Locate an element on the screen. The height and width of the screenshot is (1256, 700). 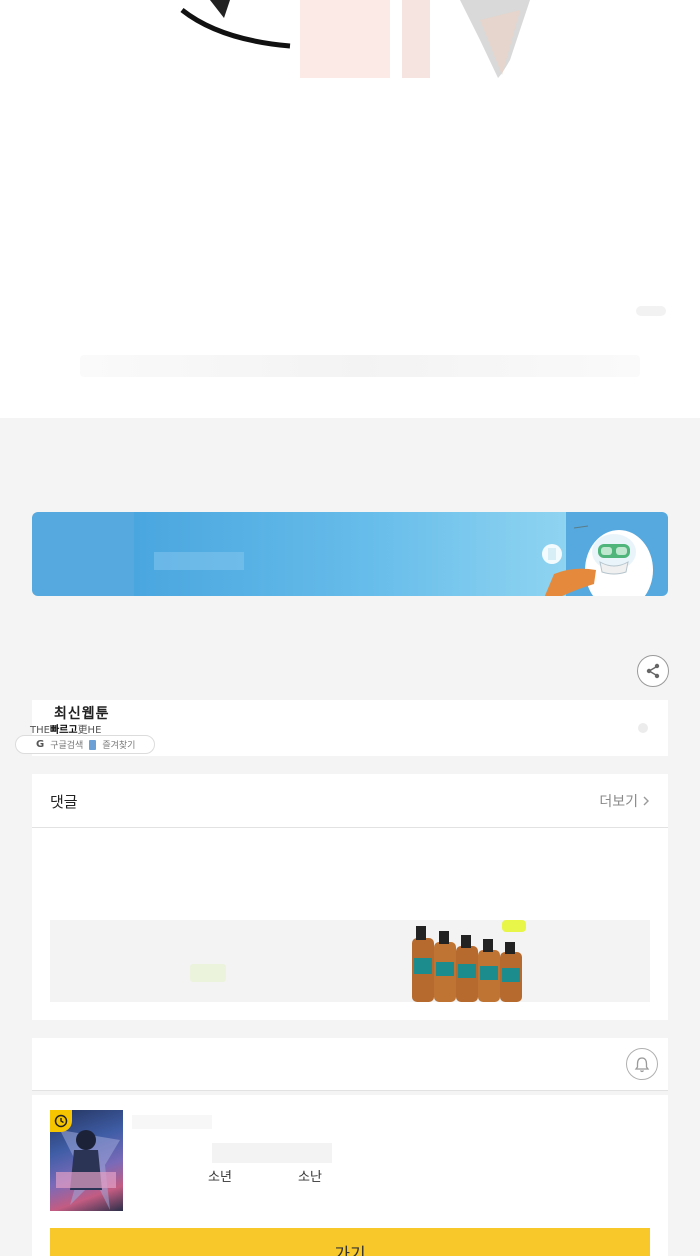
comment-ad is located at coordinates (350, 961).